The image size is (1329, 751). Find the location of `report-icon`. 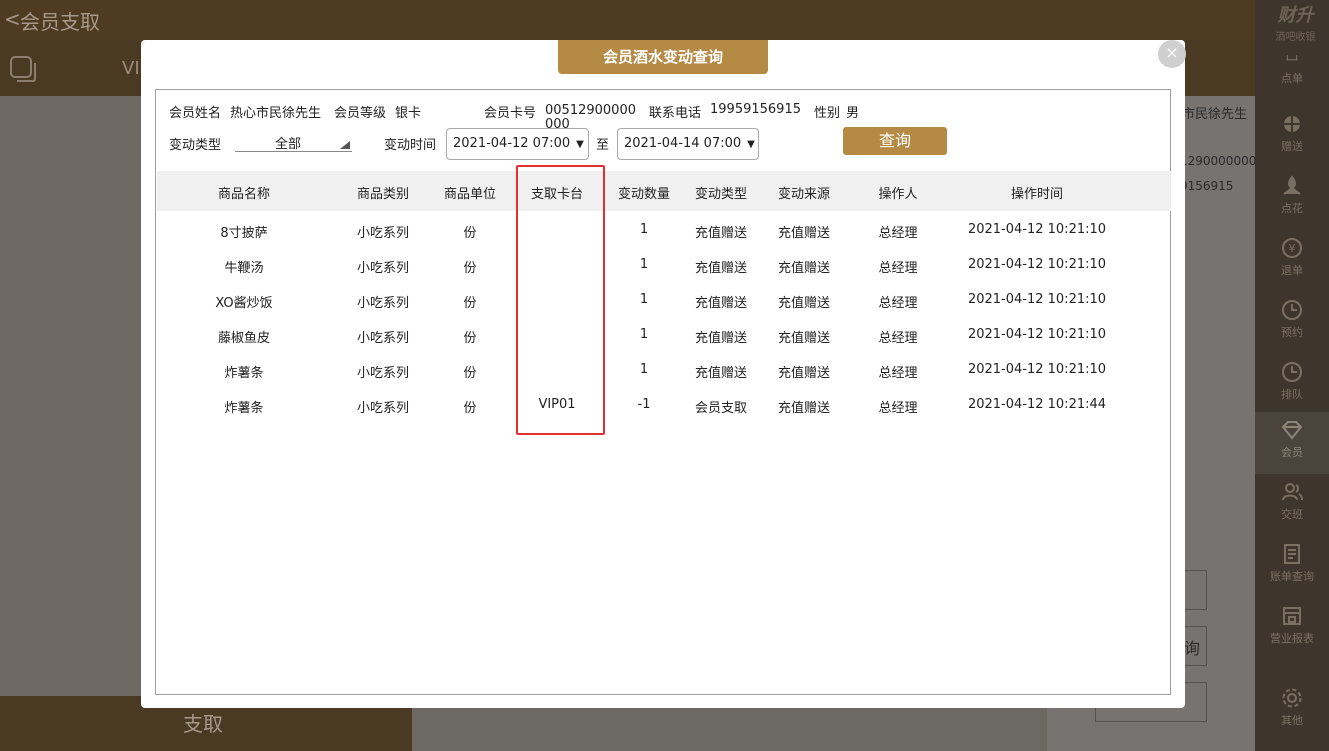

report-icon is located at coordinates (1292, 616).